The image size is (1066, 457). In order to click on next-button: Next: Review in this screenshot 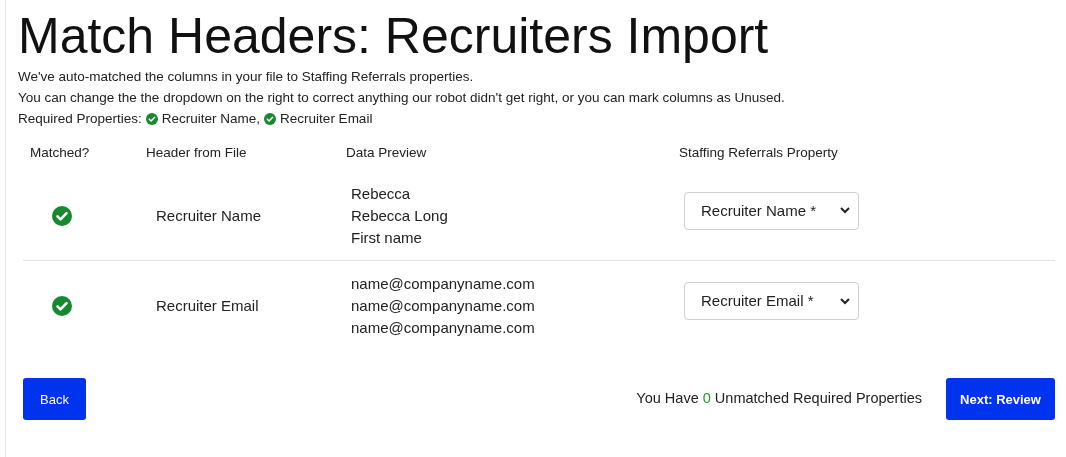, I will do `click(1000, 399)`.